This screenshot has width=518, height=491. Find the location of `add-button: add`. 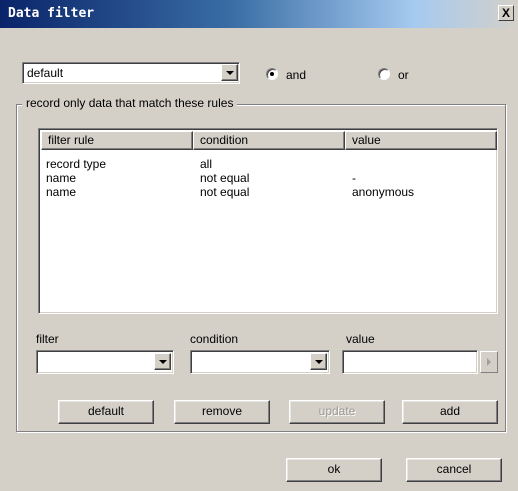

add-button: add is located at coordinates (450, 412).